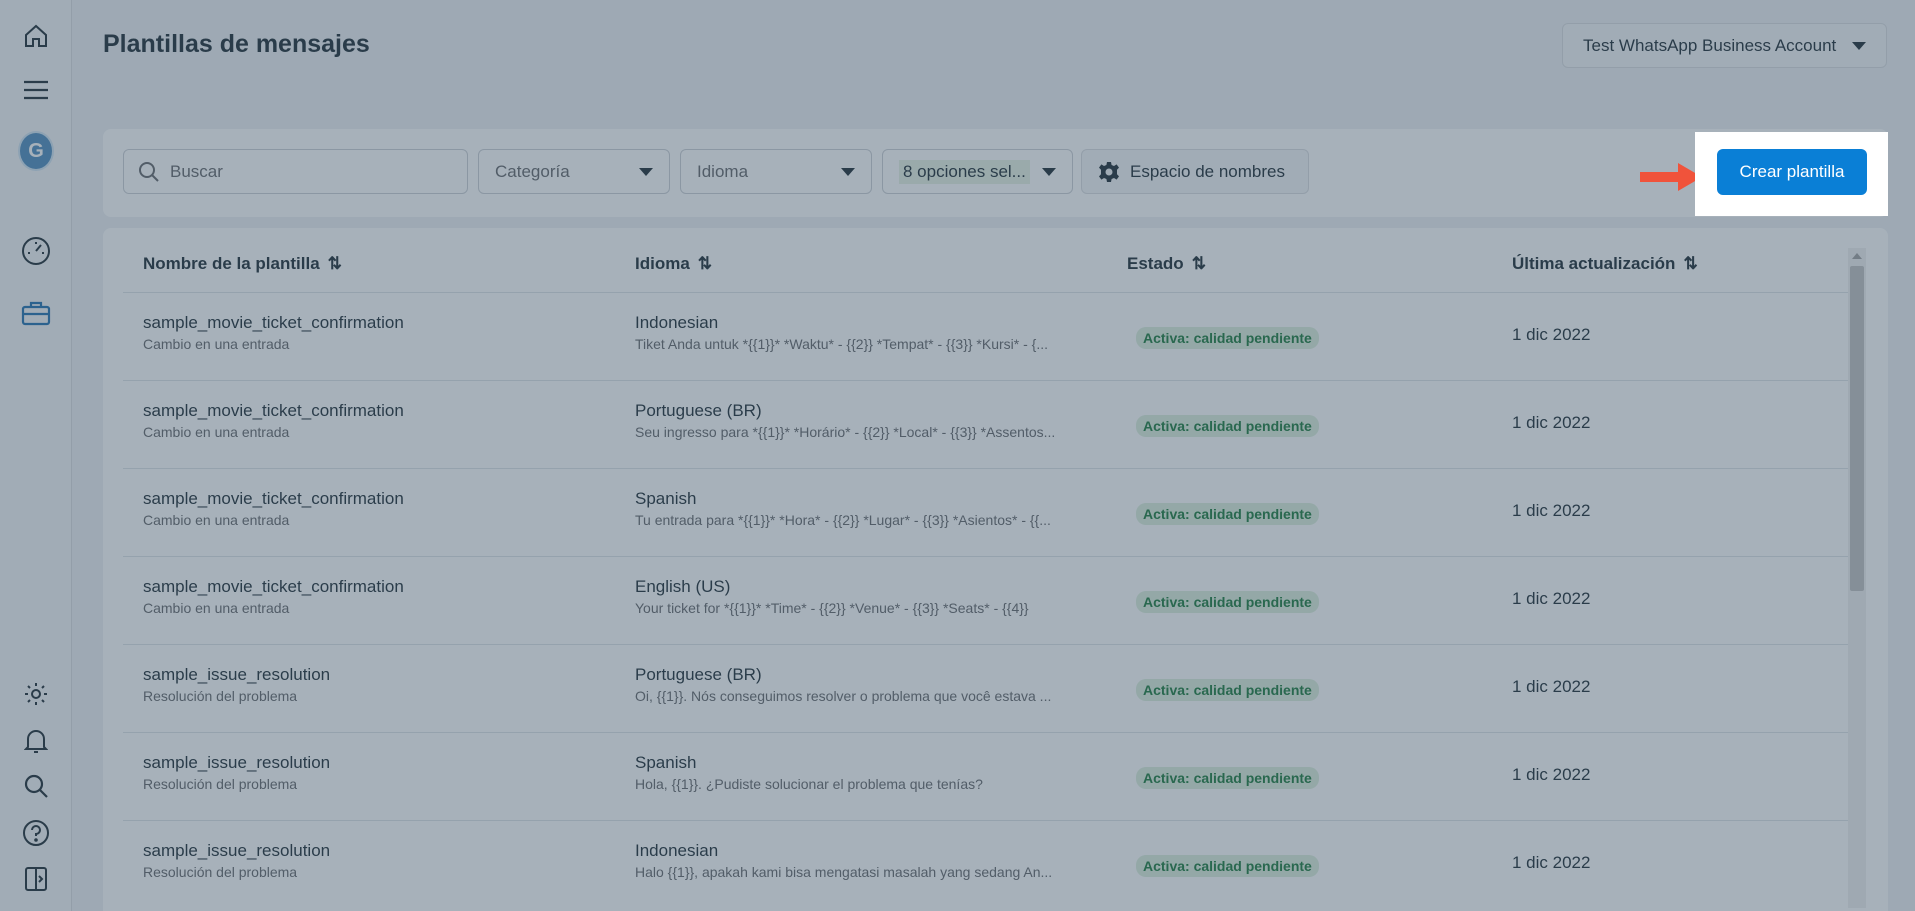 This screenshot has height=911, width=1915. I want to click on scrollbar, so click(1857, 578).